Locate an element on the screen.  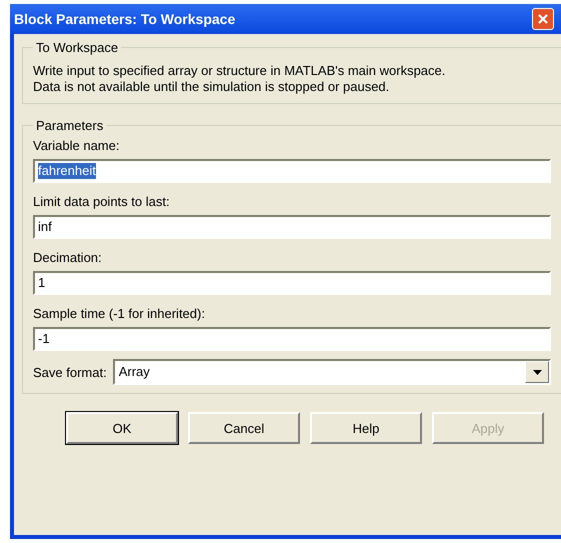
window-title: Block Parameters: To Workspace is located at coordinates (125, 19).